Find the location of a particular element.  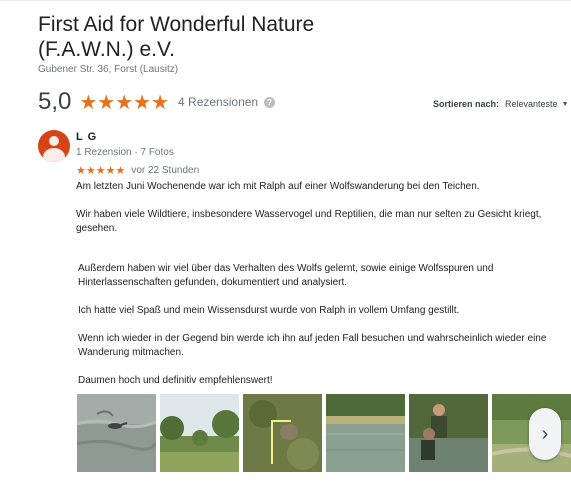

photo-water-bird-image is located at coordinates (116, 433).